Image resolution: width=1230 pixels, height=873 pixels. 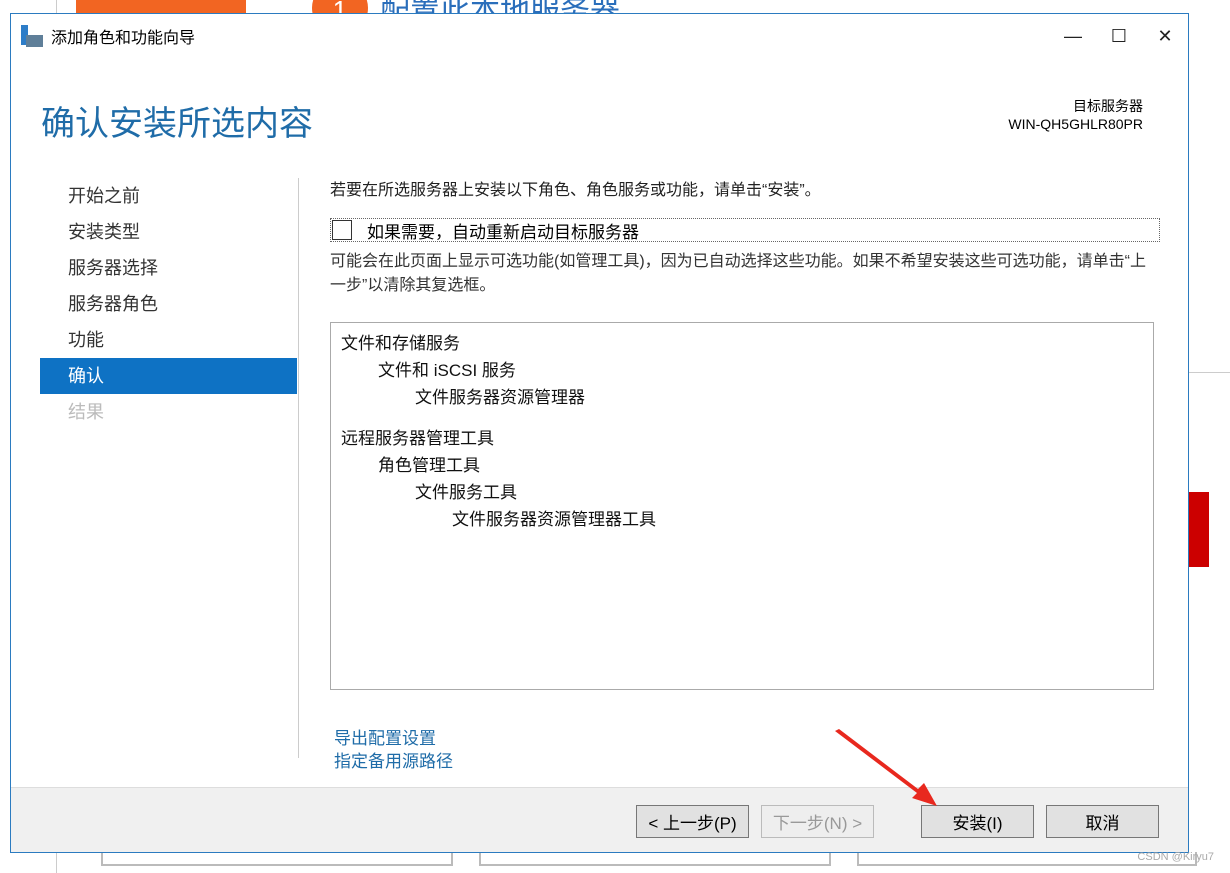 I want to click on previous-button: < 上一步(P), so click(x=692, y=821).